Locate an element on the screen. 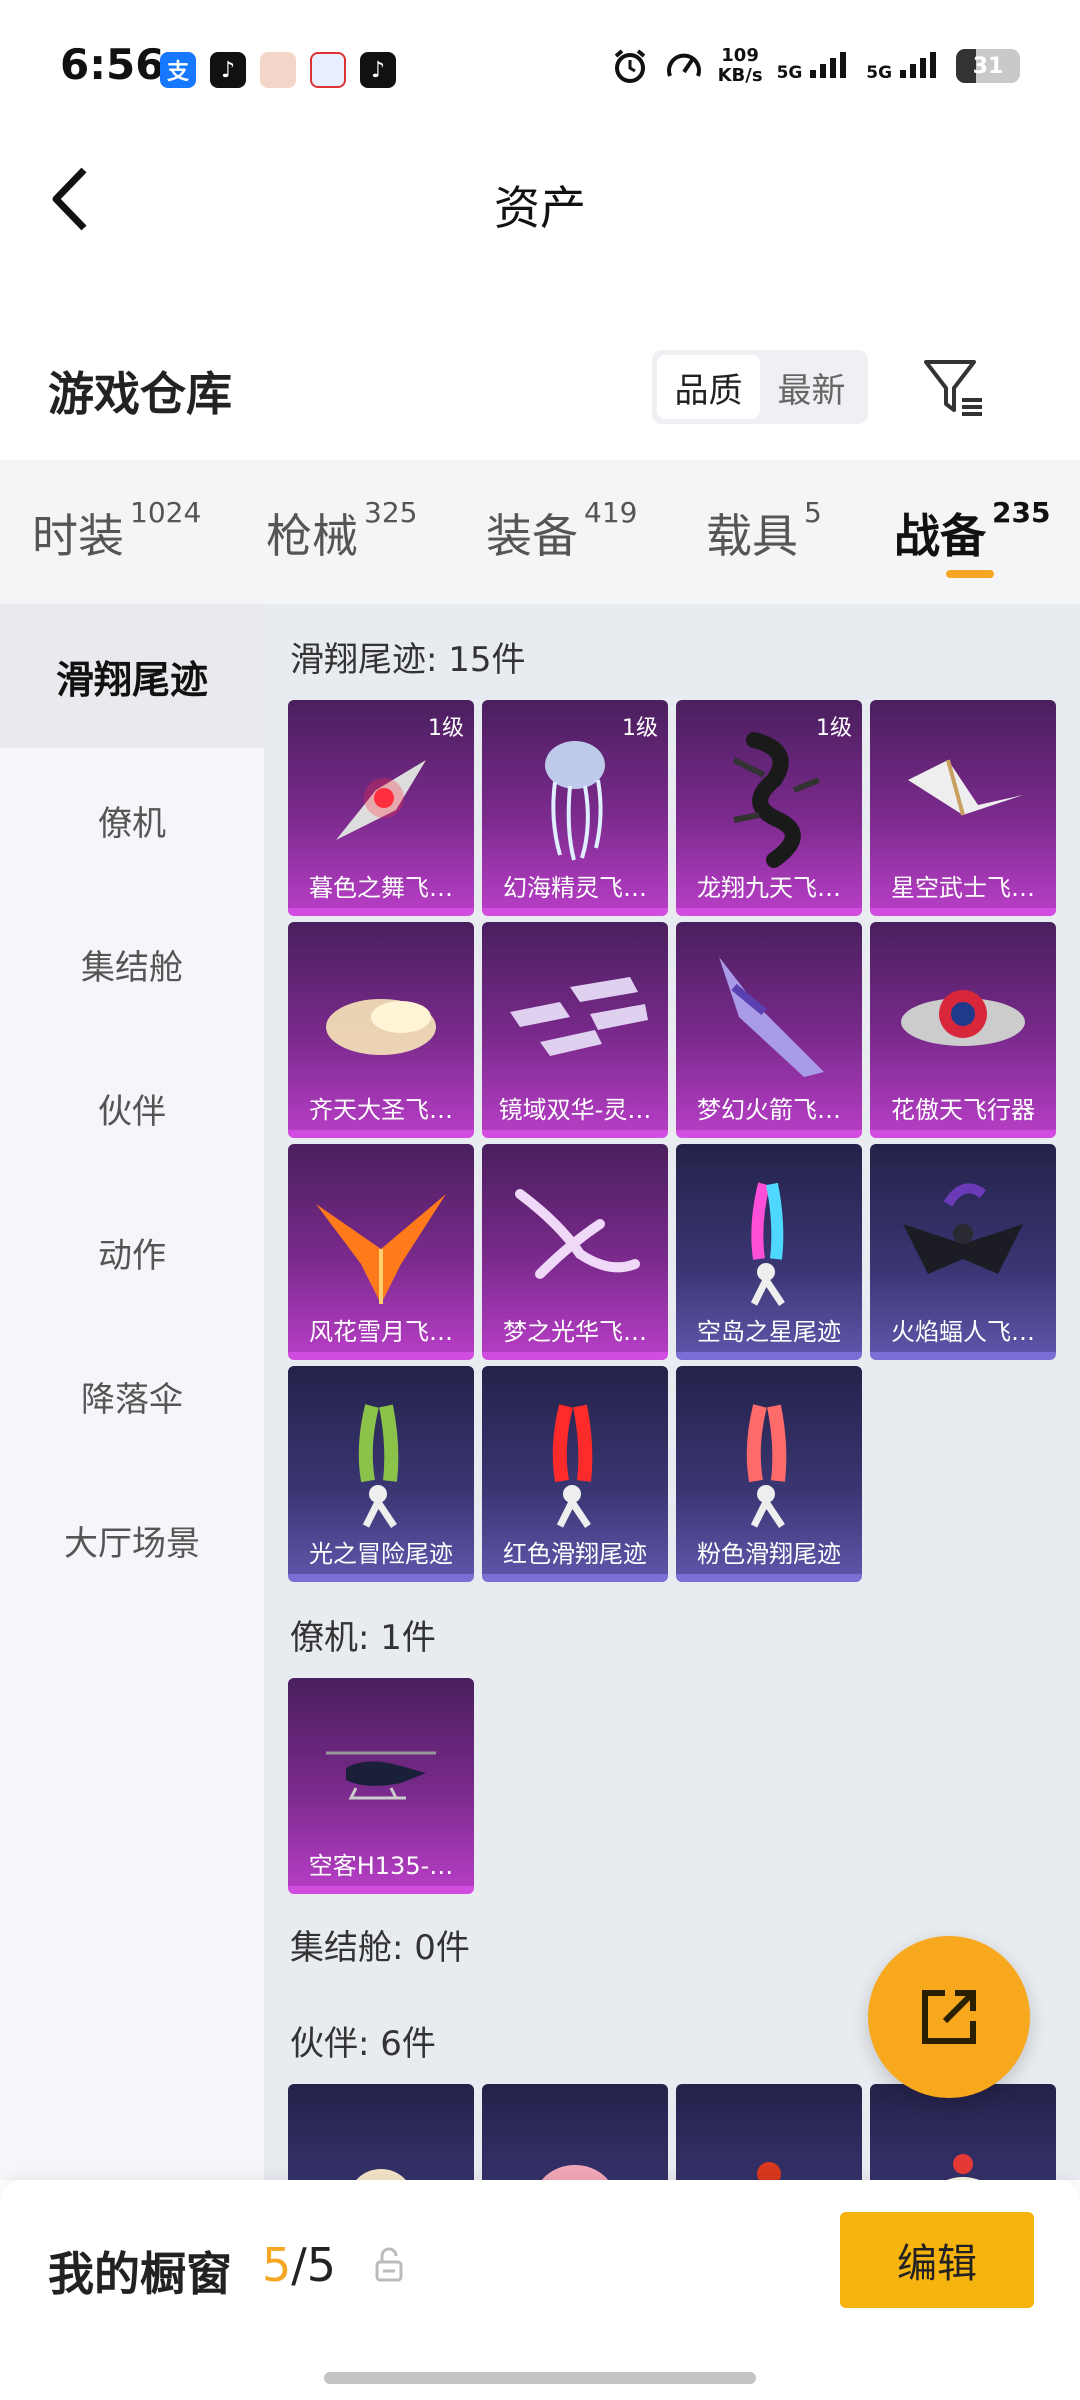 The width and height of the screenshot is (1080, 2400). alarm-icon is located at coordinates (629, 66).